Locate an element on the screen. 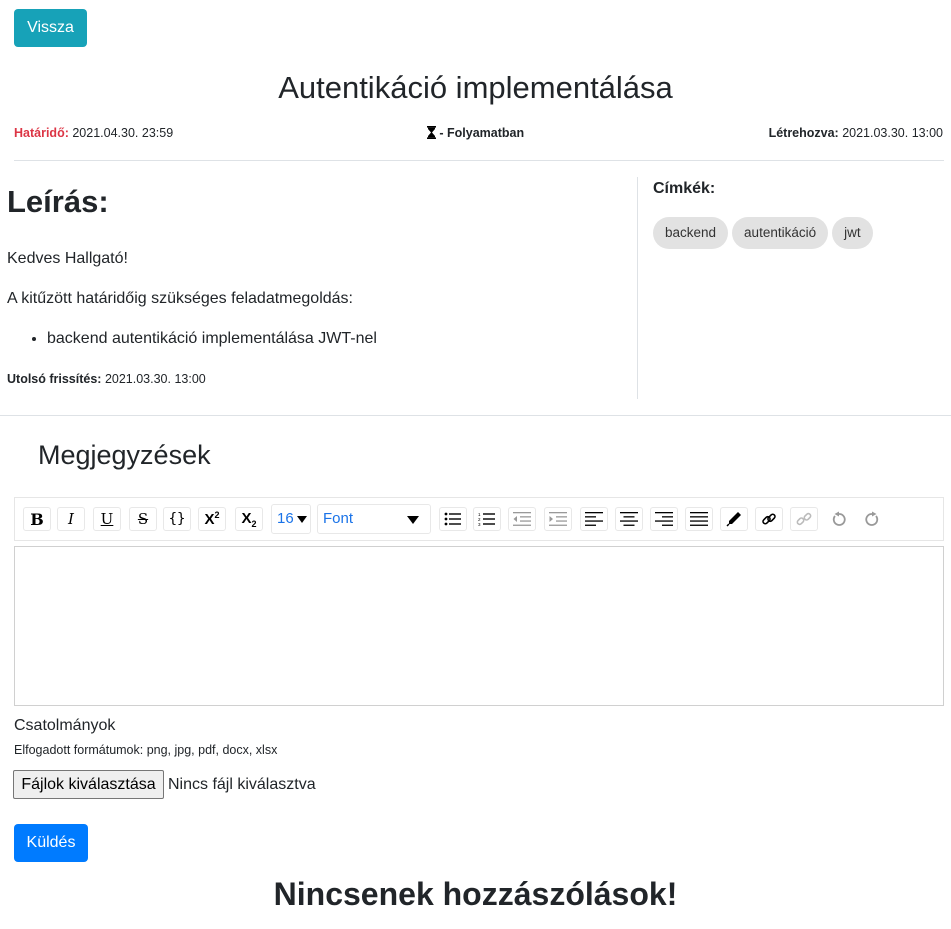  ordered-list-icon: 123 is located at coordinates (487, 519).